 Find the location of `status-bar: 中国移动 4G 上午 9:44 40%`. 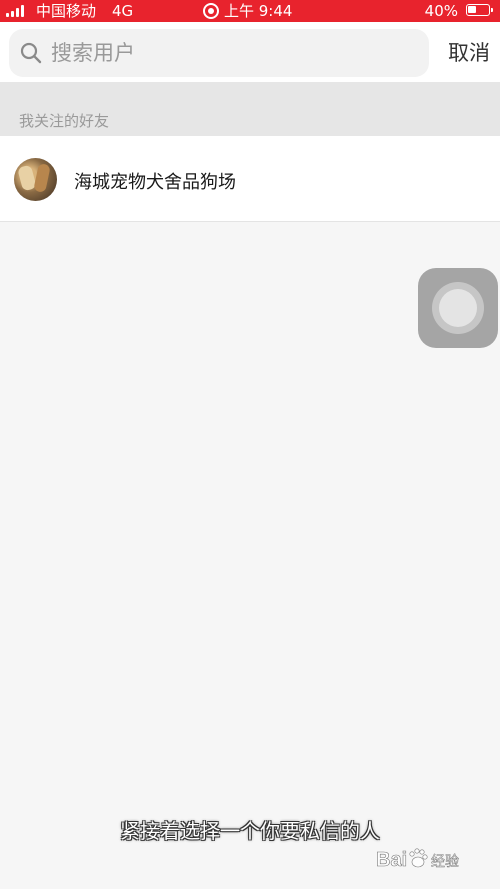

status-bar: 中国移动 4G 上午 9:44 40% is located at coordinates (250, 11).